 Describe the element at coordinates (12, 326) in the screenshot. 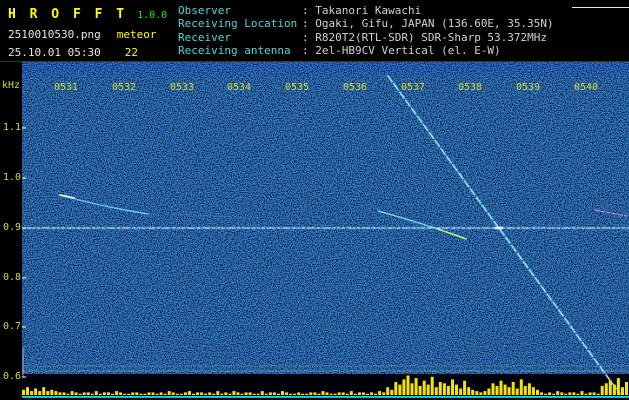

I see `y-tick-label: 0.7` at that location.